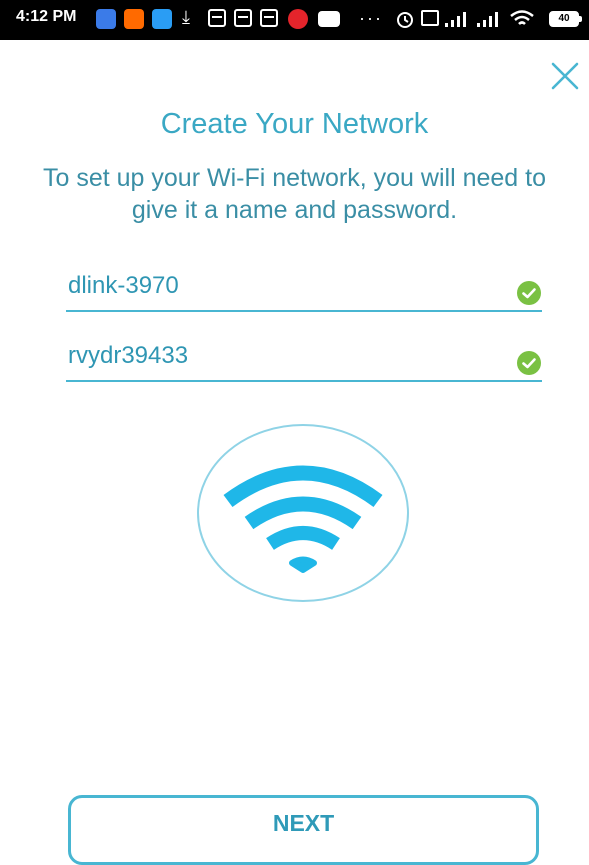 The height and width of the screenshot is (865, 589). Describe the element at coordinates (371, 18) in the screenshot. I see `overflow-dots: ···` at that location.